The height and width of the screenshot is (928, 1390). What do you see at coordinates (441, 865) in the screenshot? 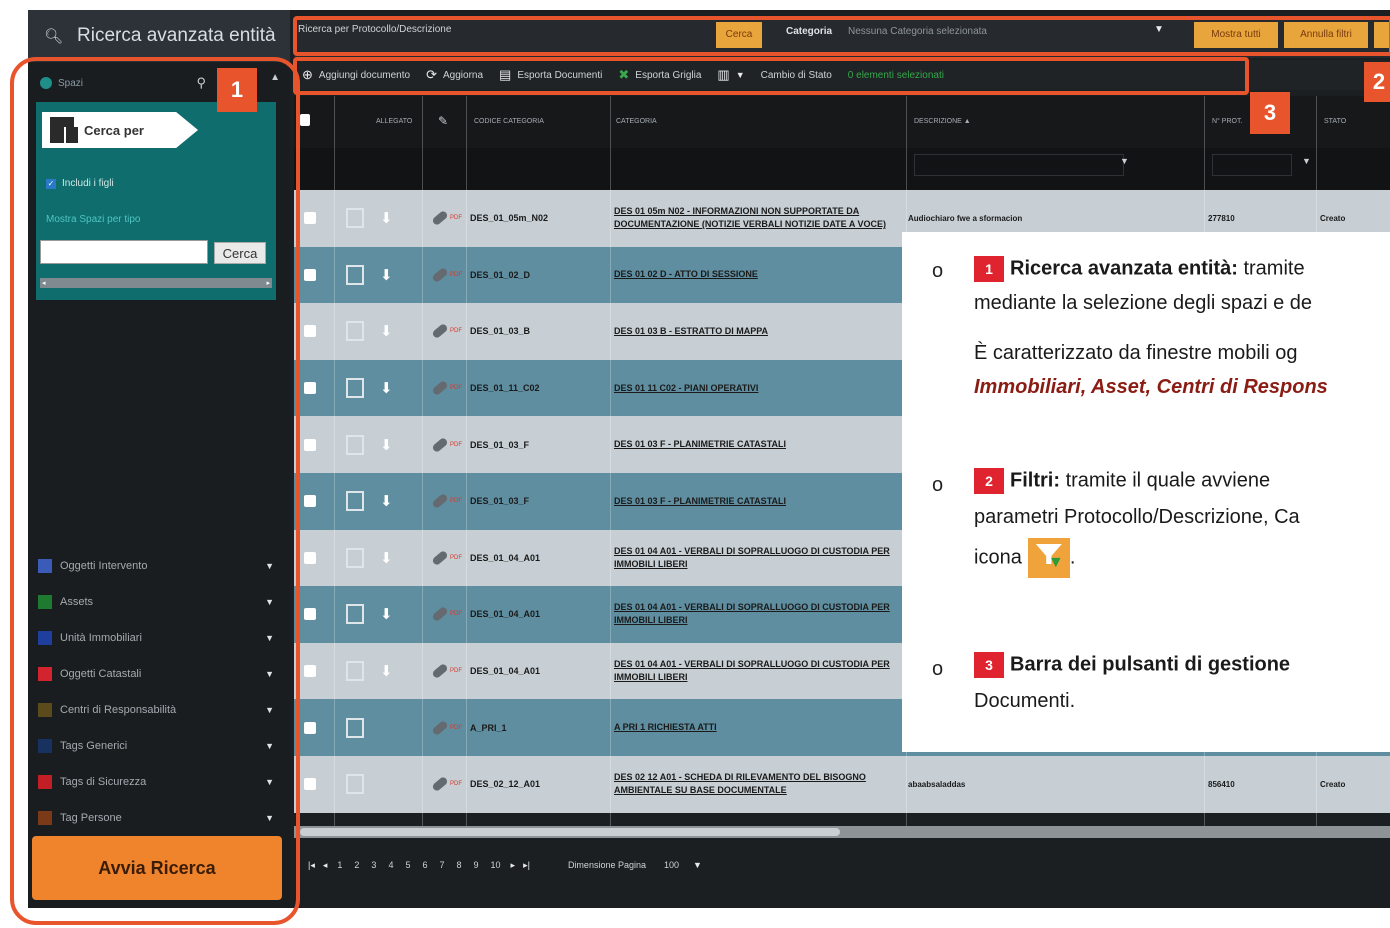
I see `page-link: 7` at bounding box center [441, 865].